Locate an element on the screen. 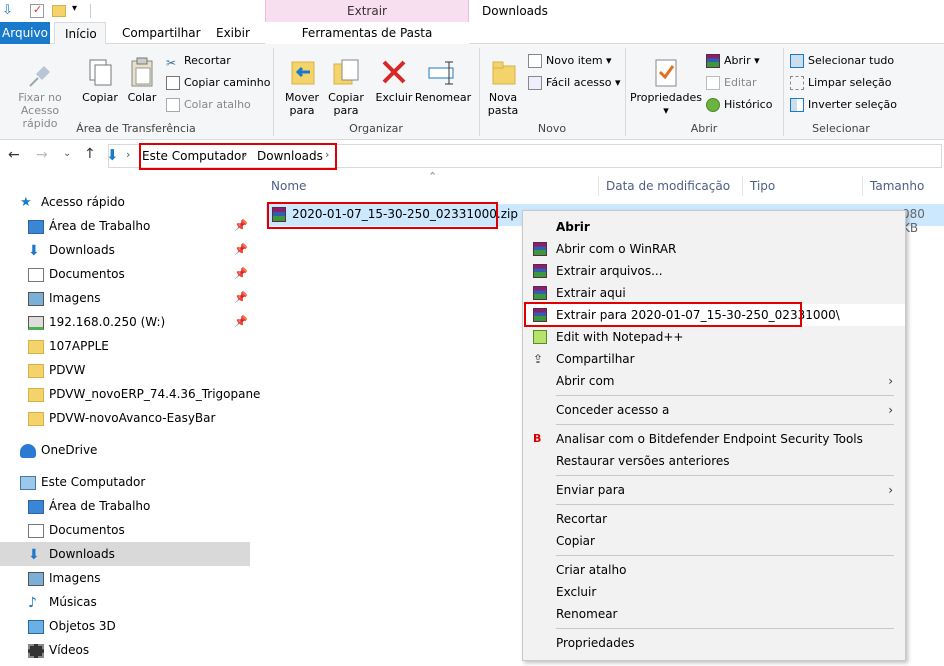 This screenshot has height=666, width=944. submenu-arrow-icon: › is located at coordinates (890, 410).